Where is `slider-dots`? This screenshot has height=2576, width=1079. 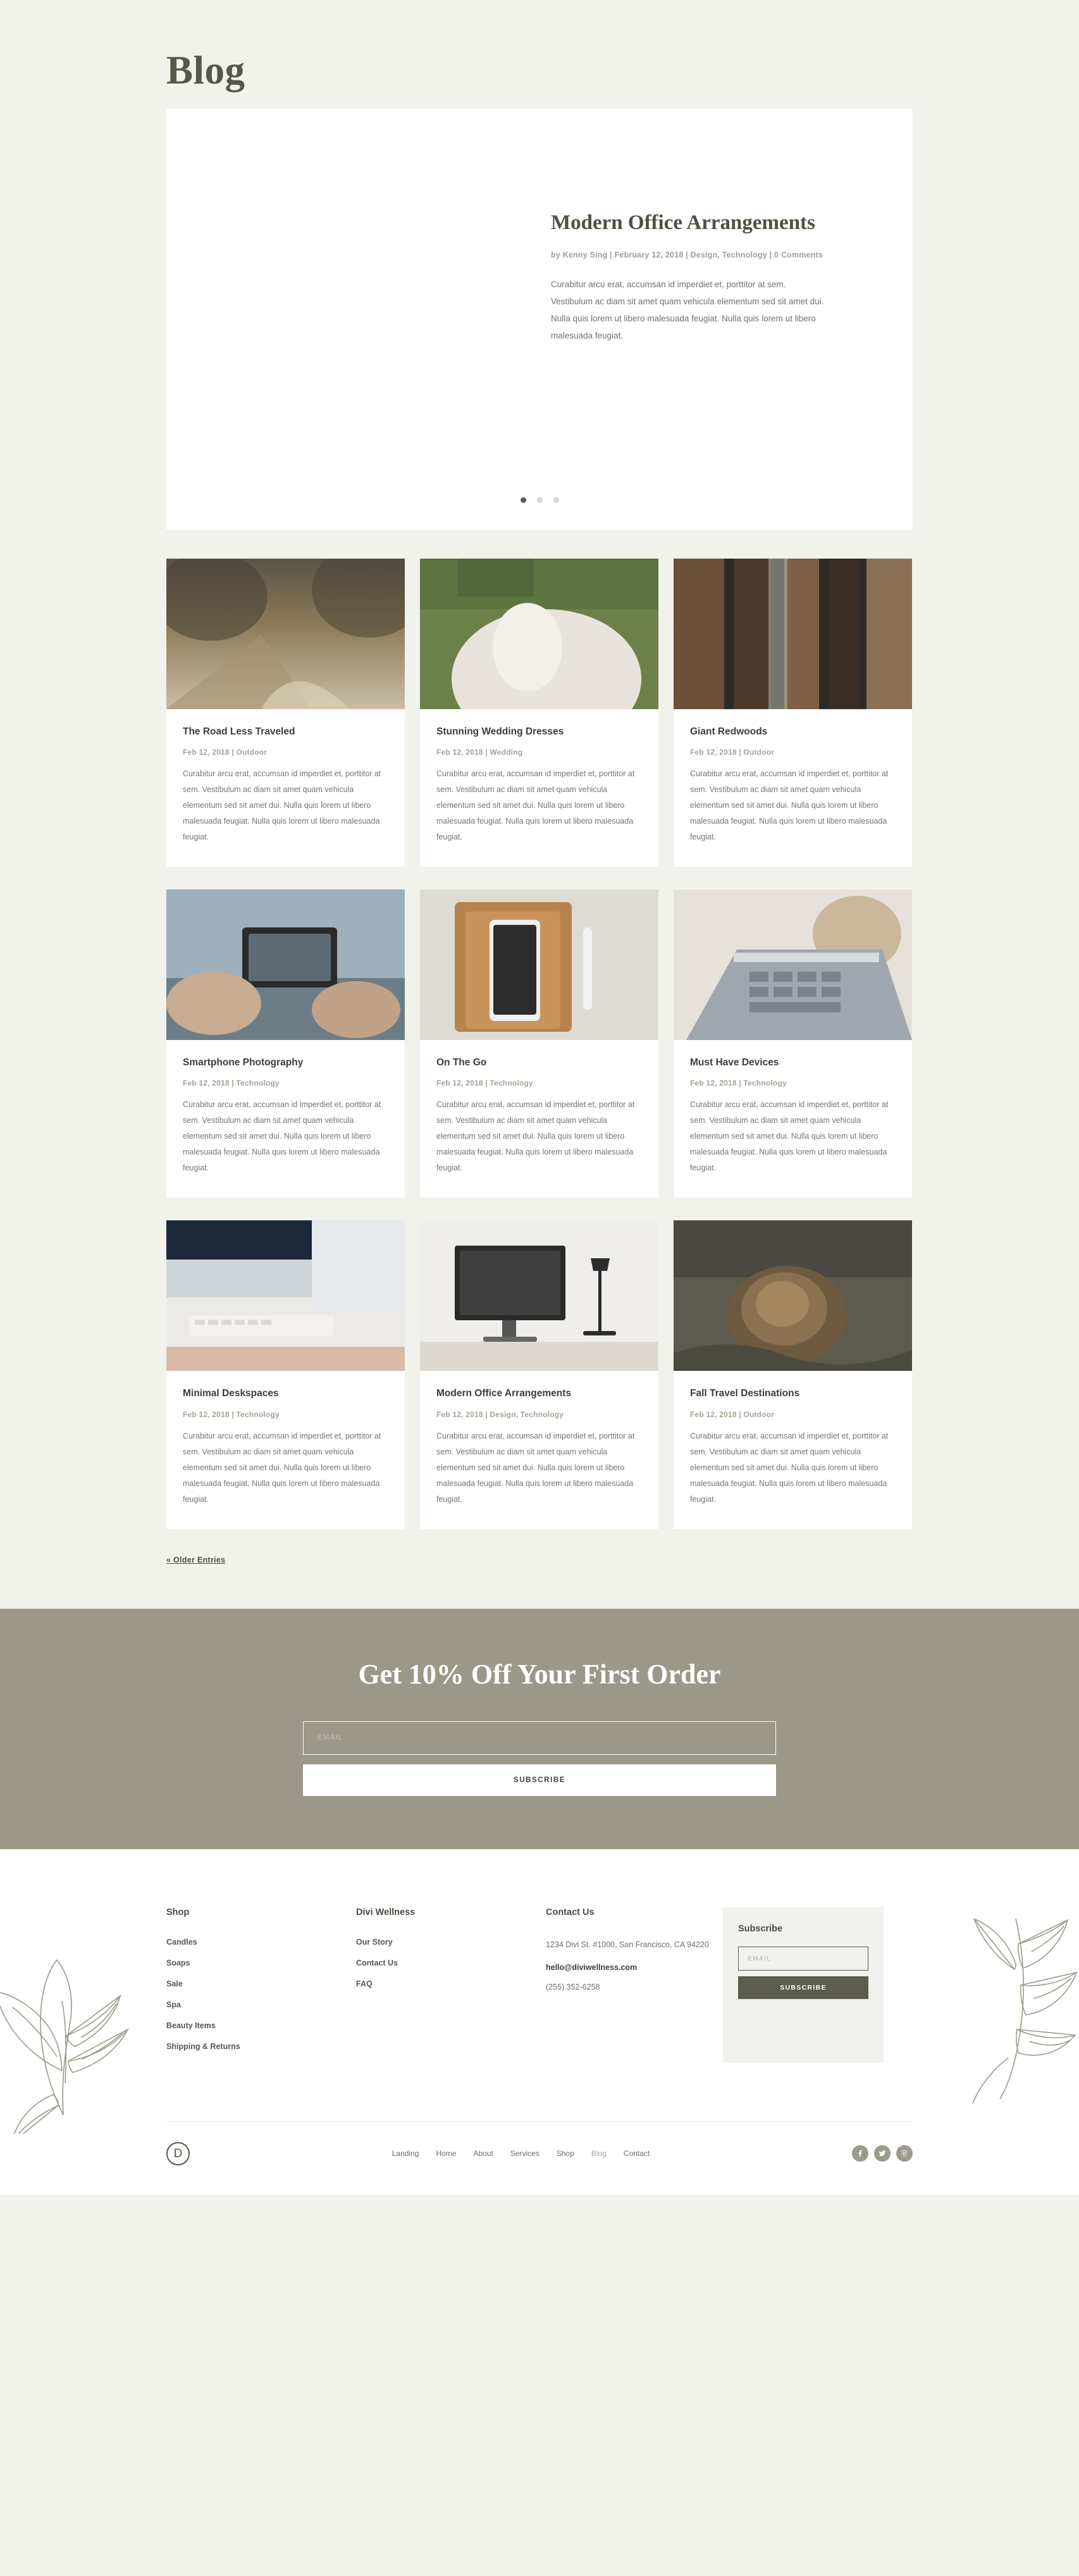
slider-dots is located at coordinates (539, 501).